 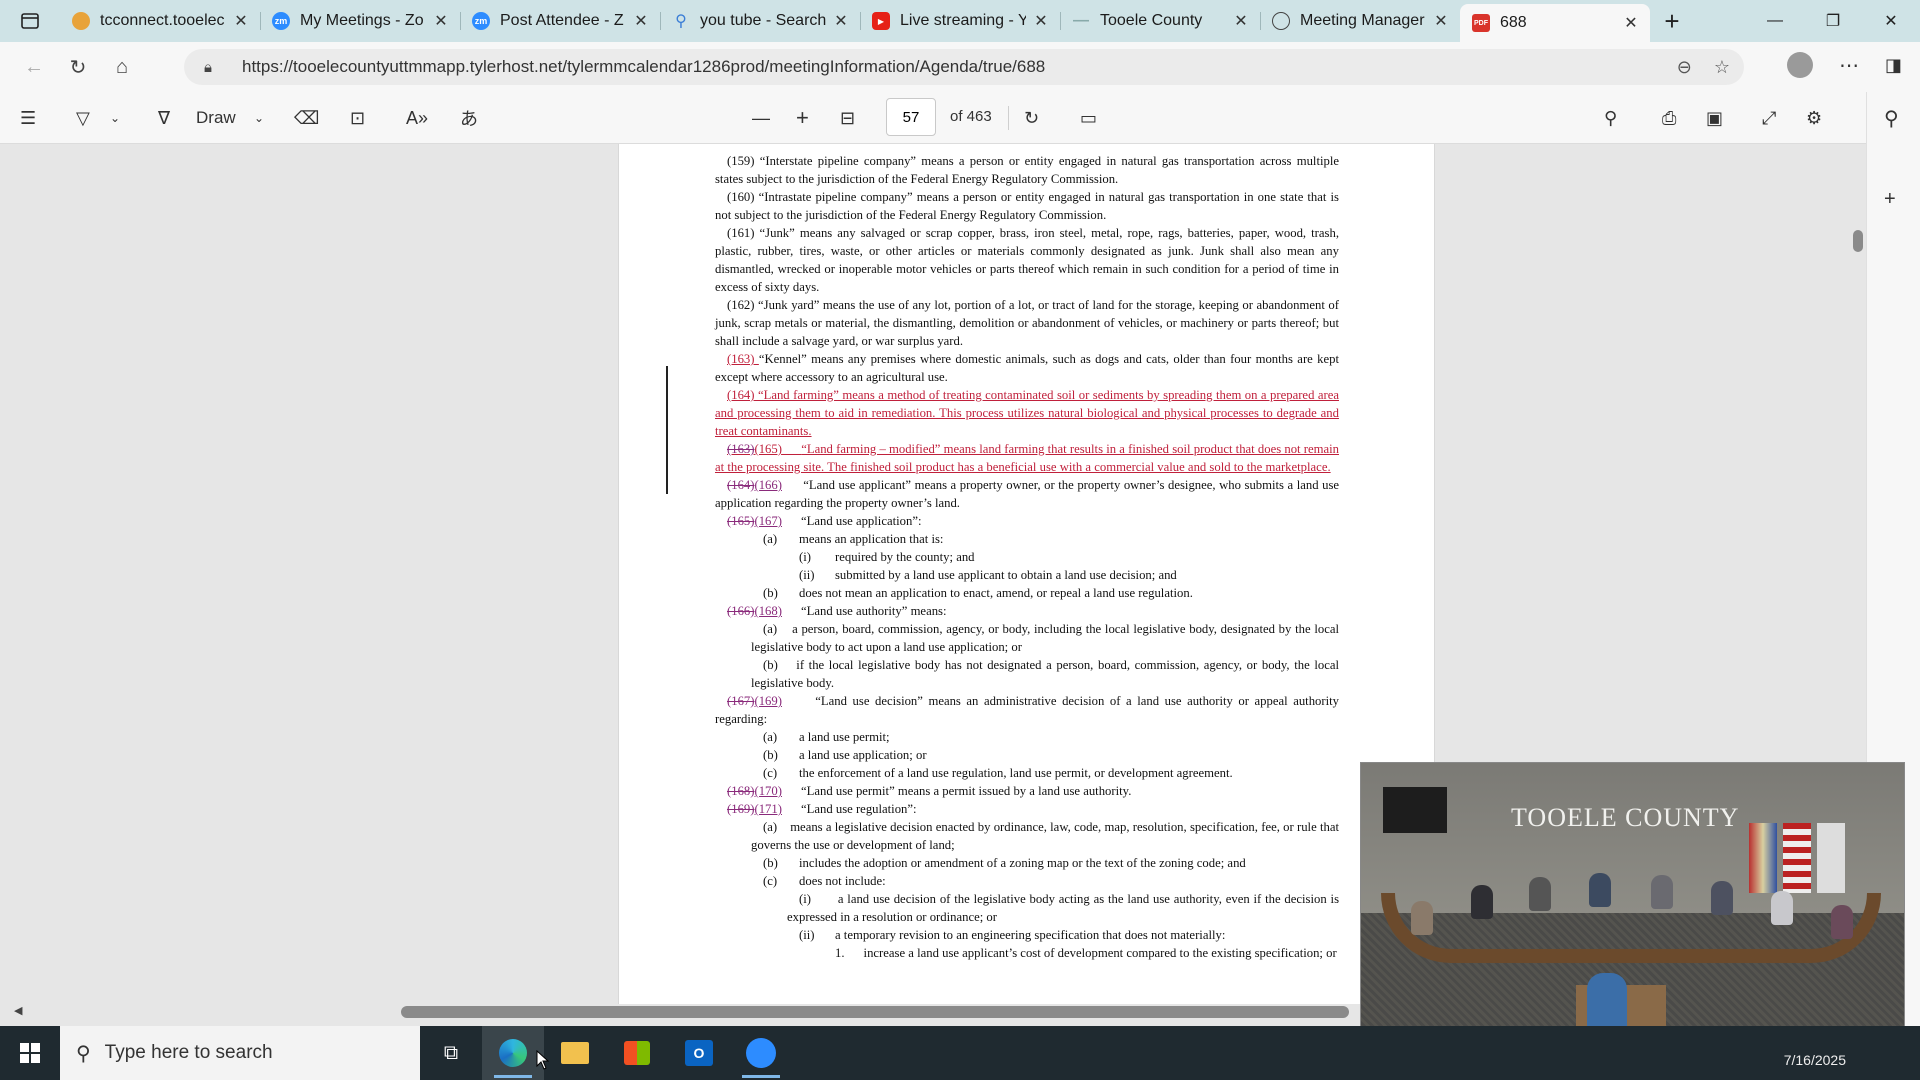 I want to click on sidebar-toggle-icon: ◨, so click(x=1893, y=65).